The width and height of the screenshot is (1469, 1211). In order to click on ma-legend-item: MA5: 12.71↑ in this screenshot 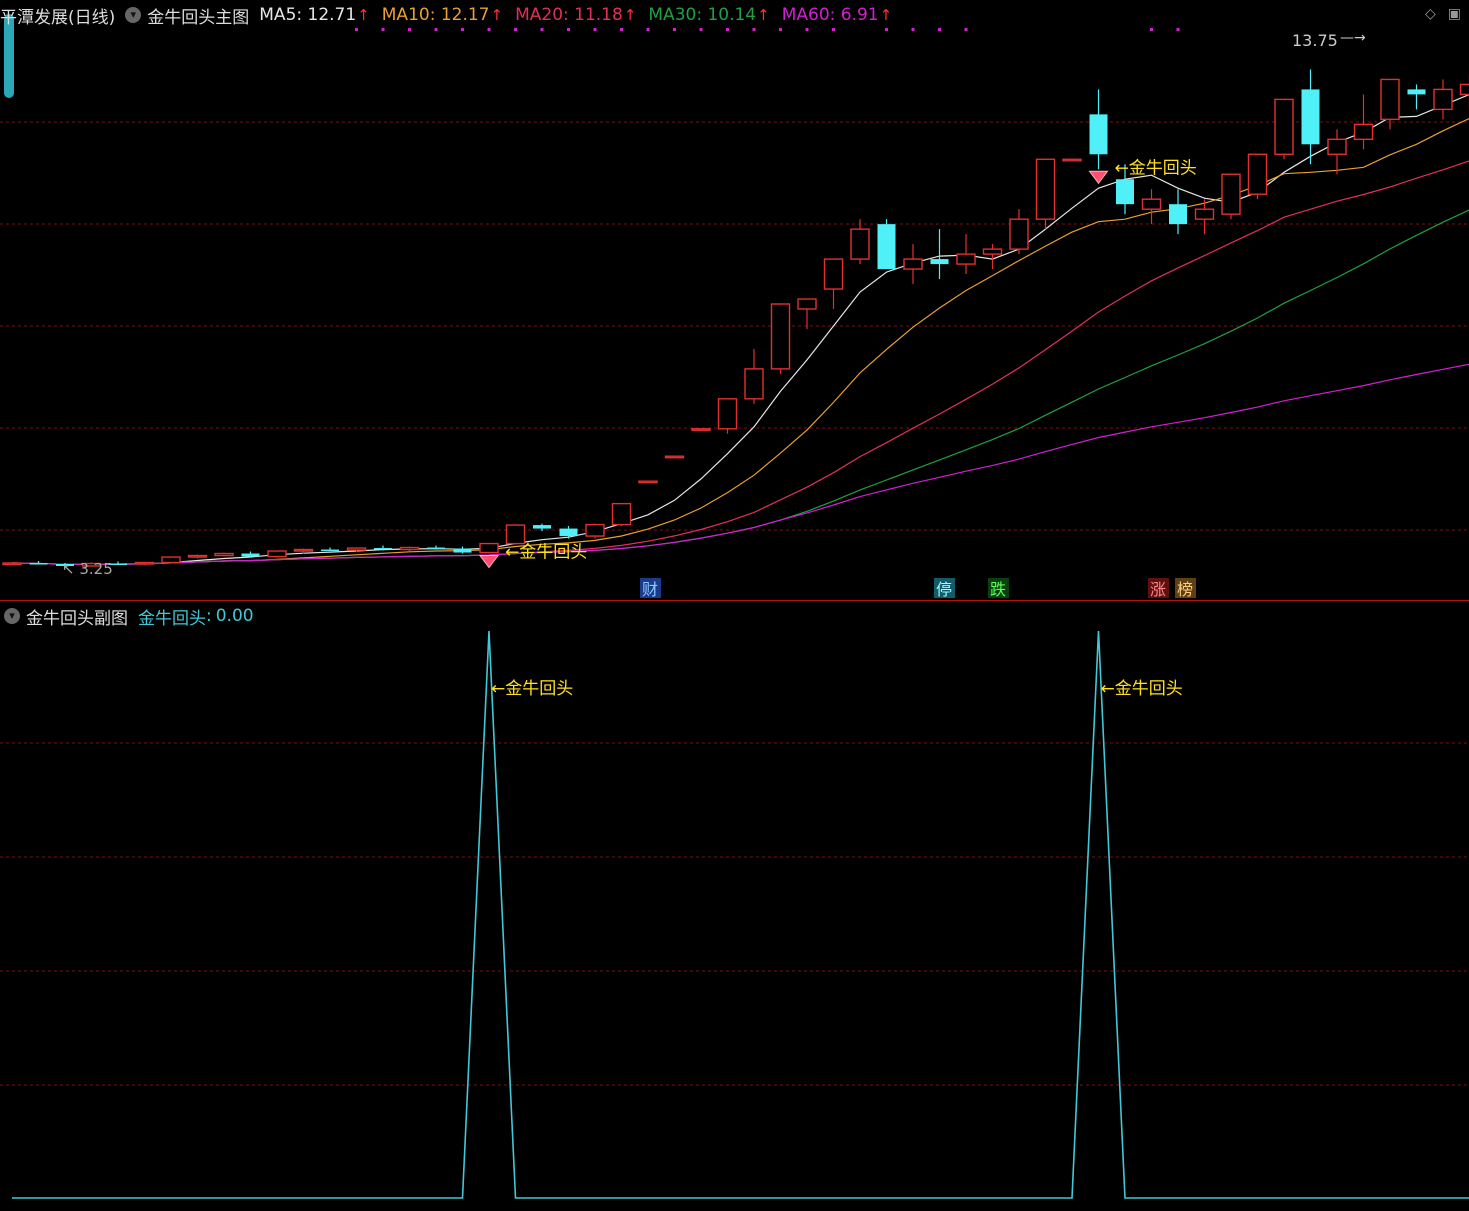, I will do `click(317, 15)`.